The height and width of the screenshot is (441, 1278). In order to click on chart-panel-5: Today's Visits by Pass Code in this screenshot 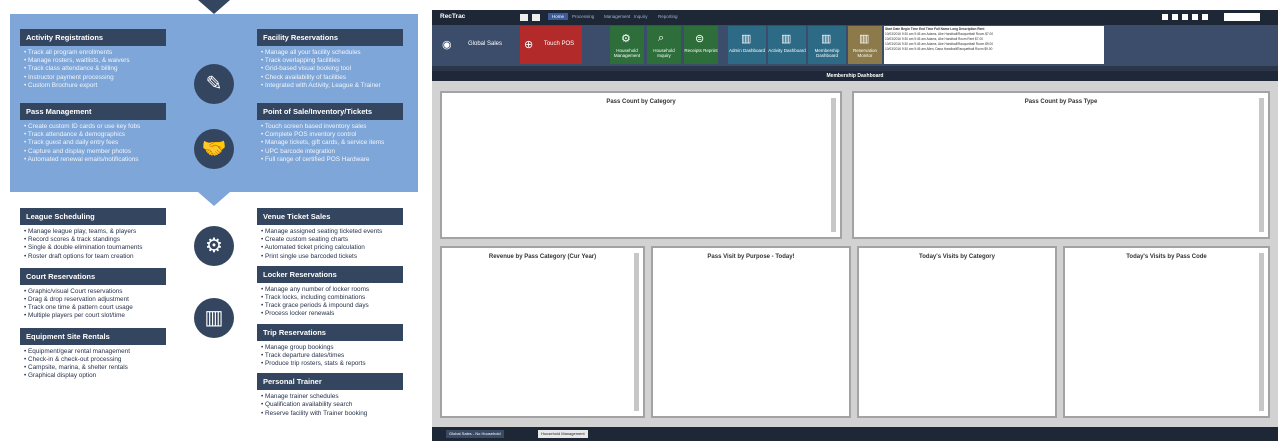, I will do `click(1166, 332)`.